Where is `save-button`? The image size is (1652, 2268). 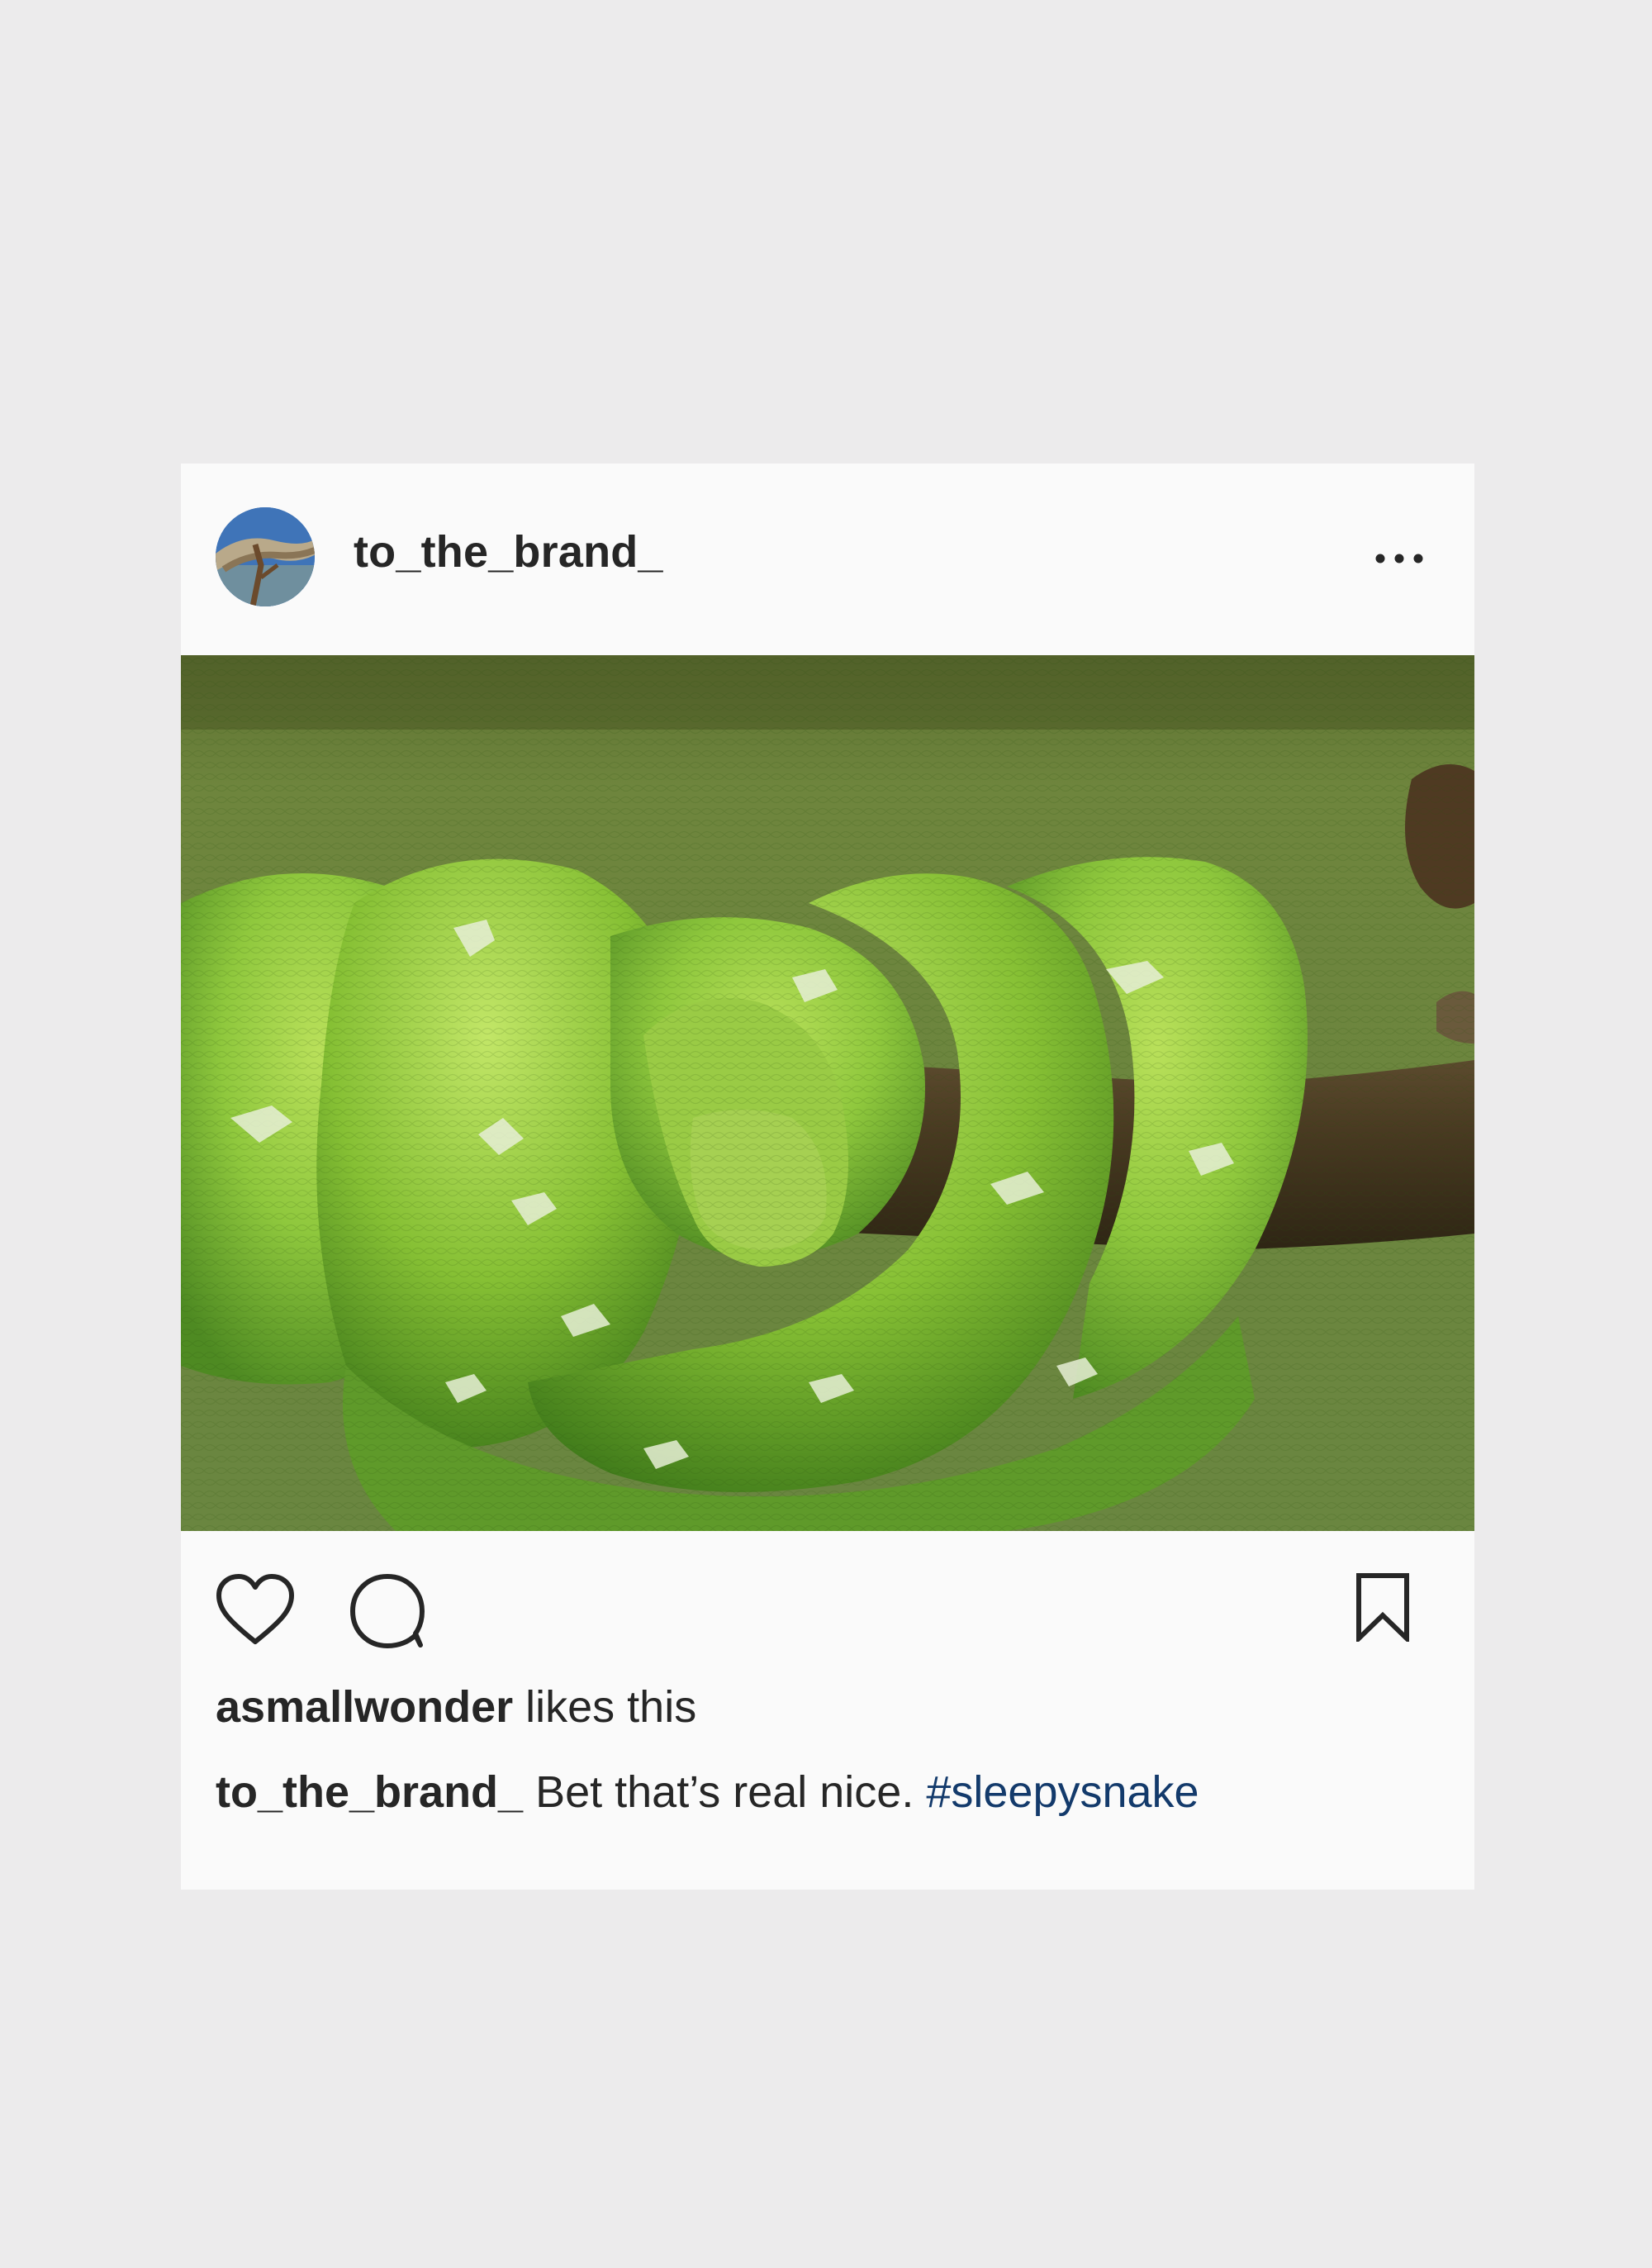
save-button is located at coordinates (1383, 1608).